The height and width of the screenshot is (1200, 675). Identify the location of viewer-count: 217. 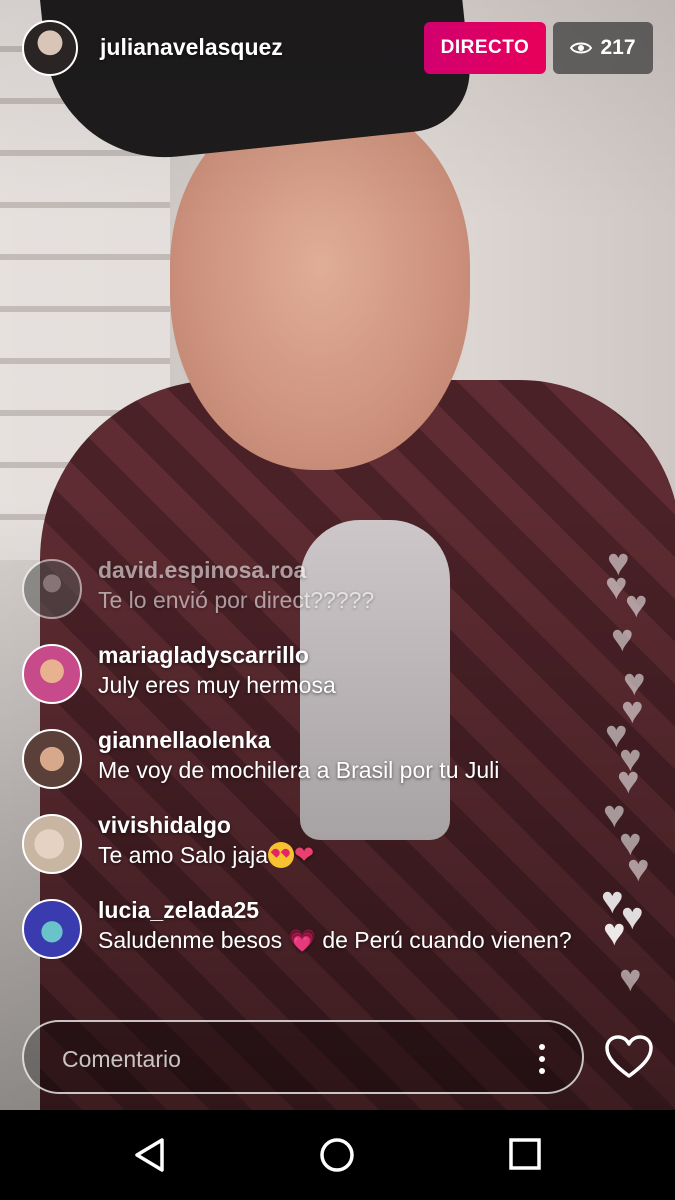
(618, 47).